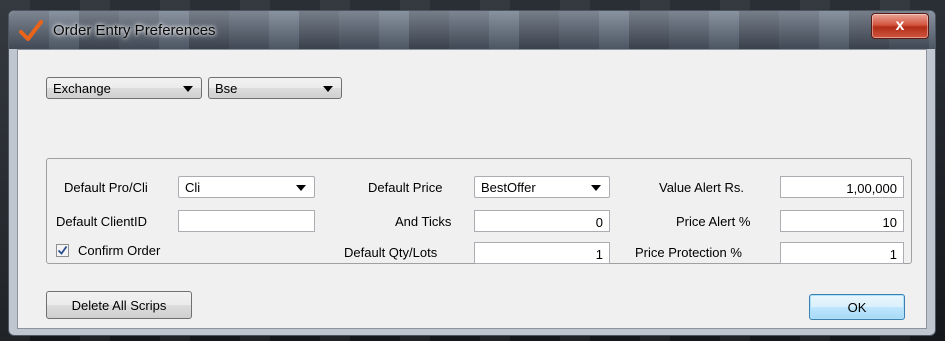 The image size is (945, 341). I want to click on title-bar: Order Entry Preferences x, so click(472, 30).